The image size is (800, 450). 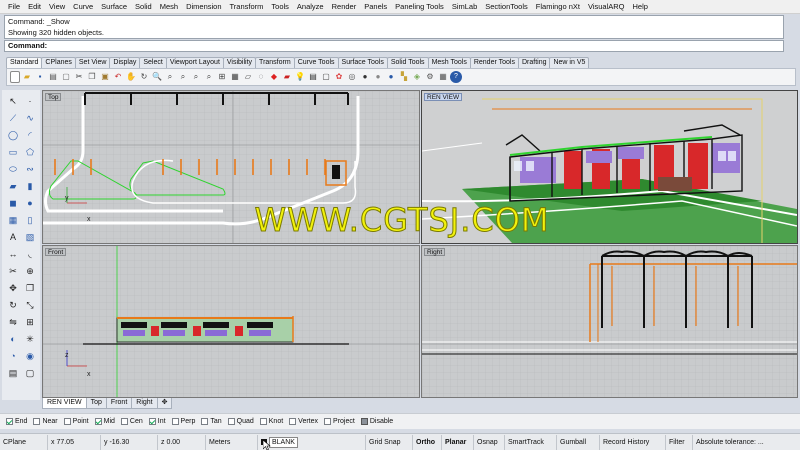 I want to click on menu-item-dimension: Dimension, so click(x=203, y=7).